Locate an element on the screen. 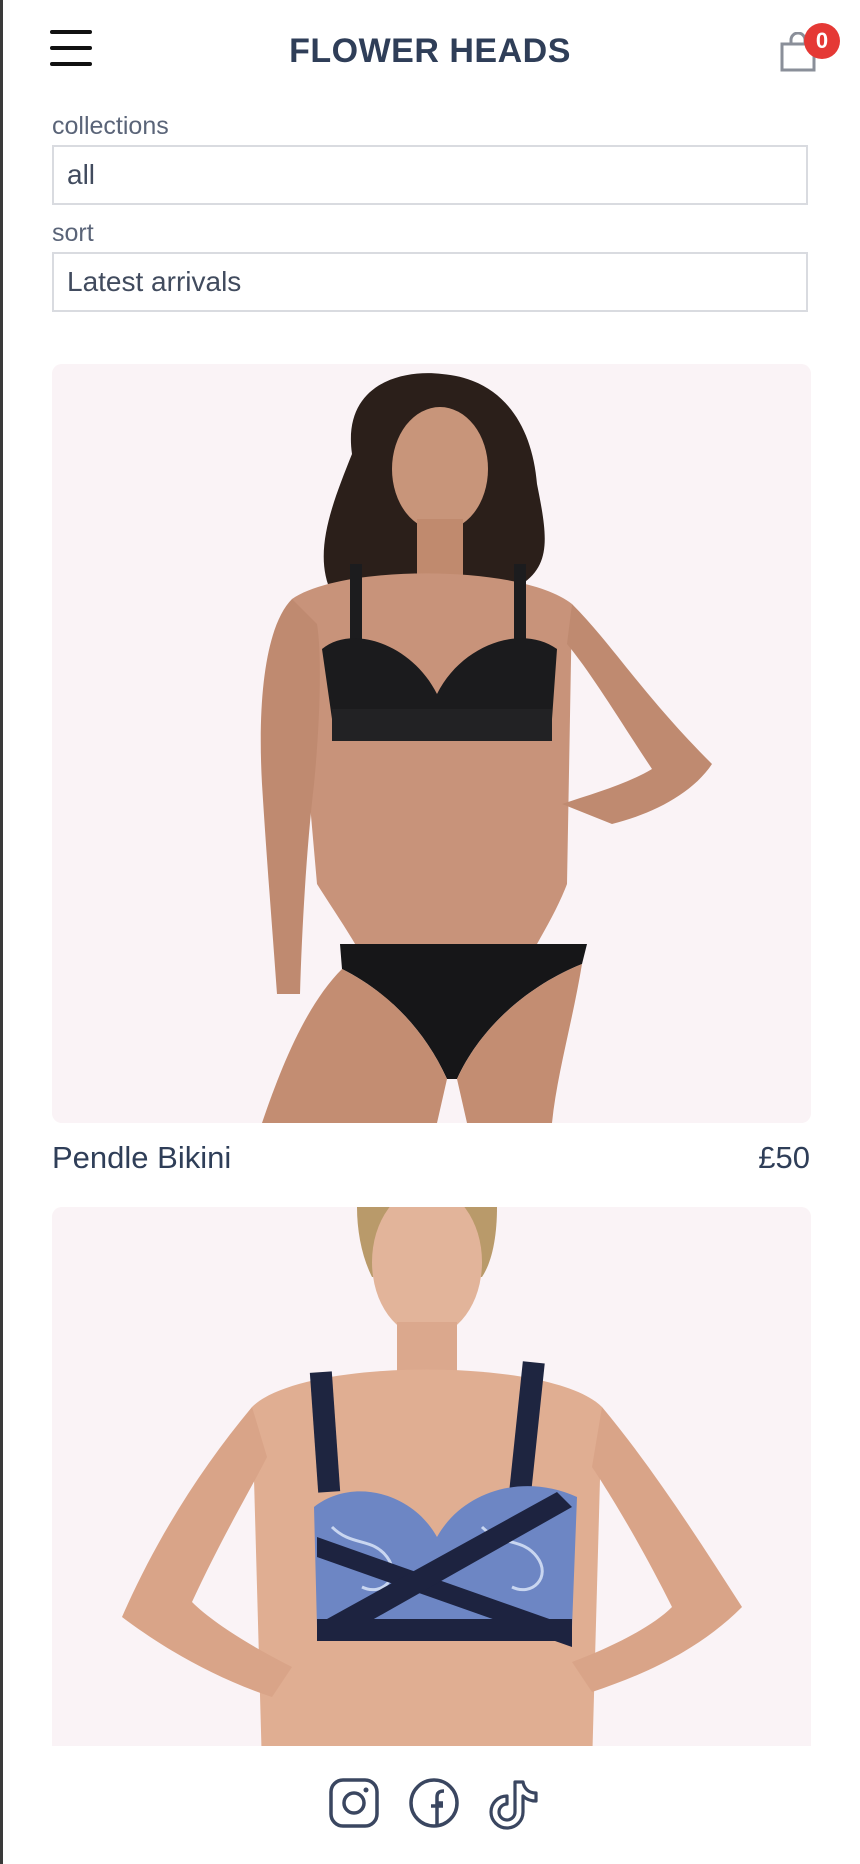  sort-label: sort is located at coordinates (73, 233).